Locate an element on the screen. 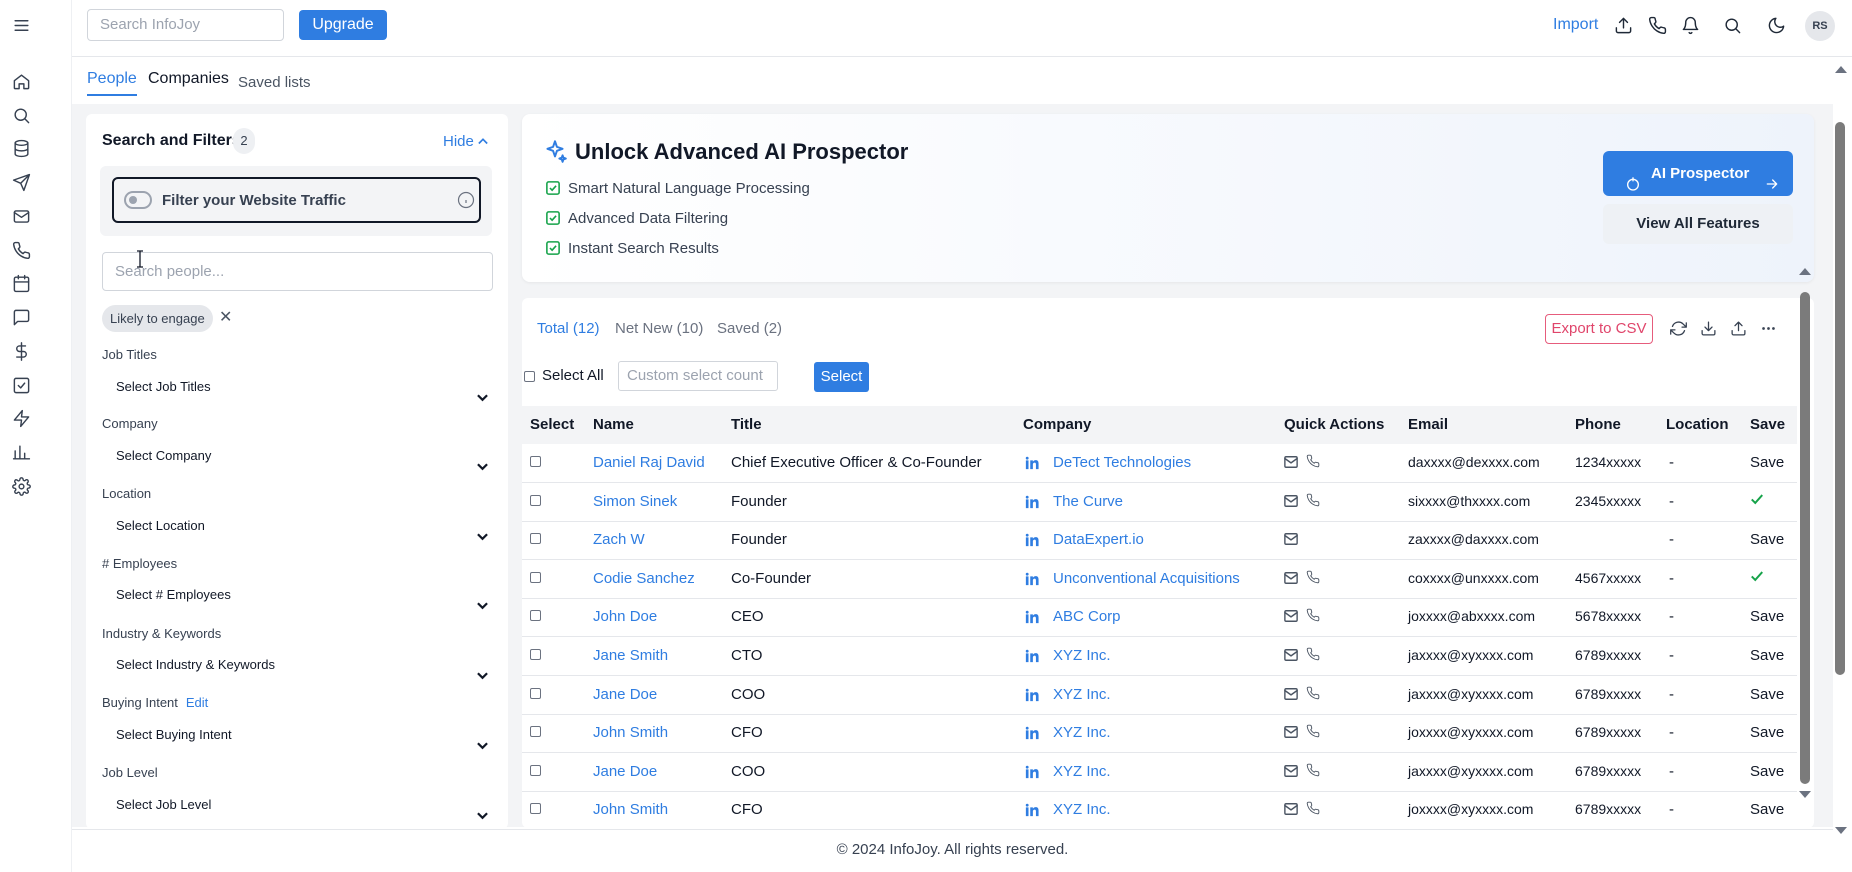  moon-icon is located at coordinates (1776, 25).